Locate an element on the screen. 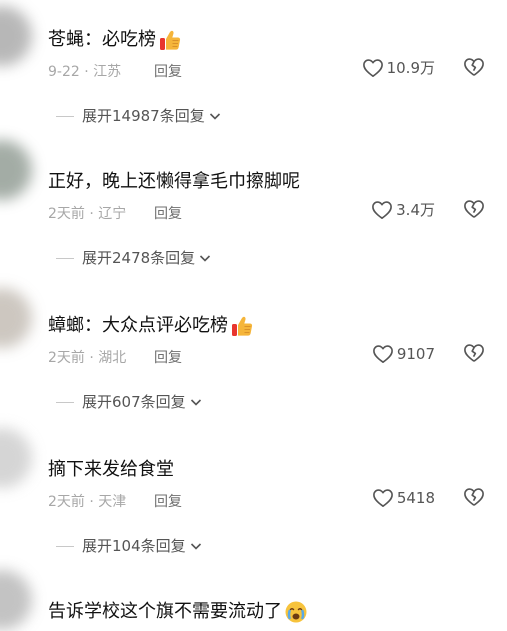 This screenshot has height=631, width=507. expand-replies-button: 展开14987条回复 is located at coordinates (139, 116).